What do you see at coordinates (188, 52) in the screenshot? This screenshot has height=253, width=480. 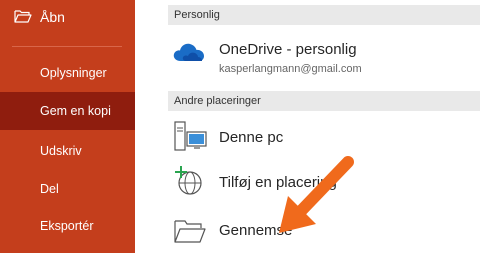 I see `onedrive-cloud-icon` at bounding box center [188, 52].